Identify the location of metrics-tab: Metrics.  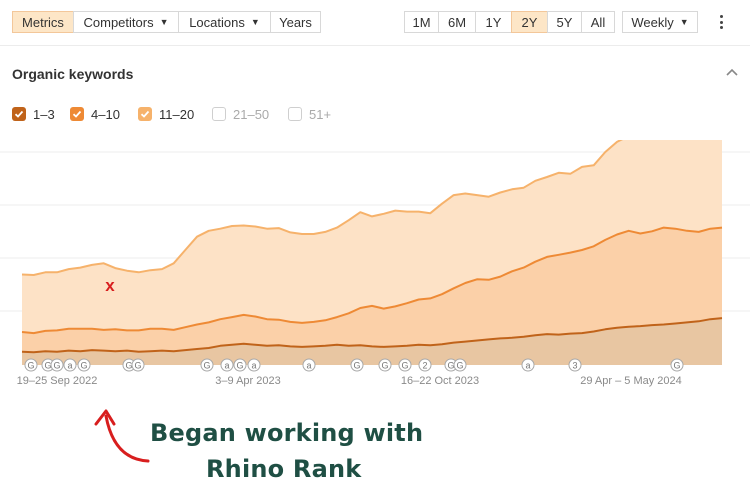
(43, 22).